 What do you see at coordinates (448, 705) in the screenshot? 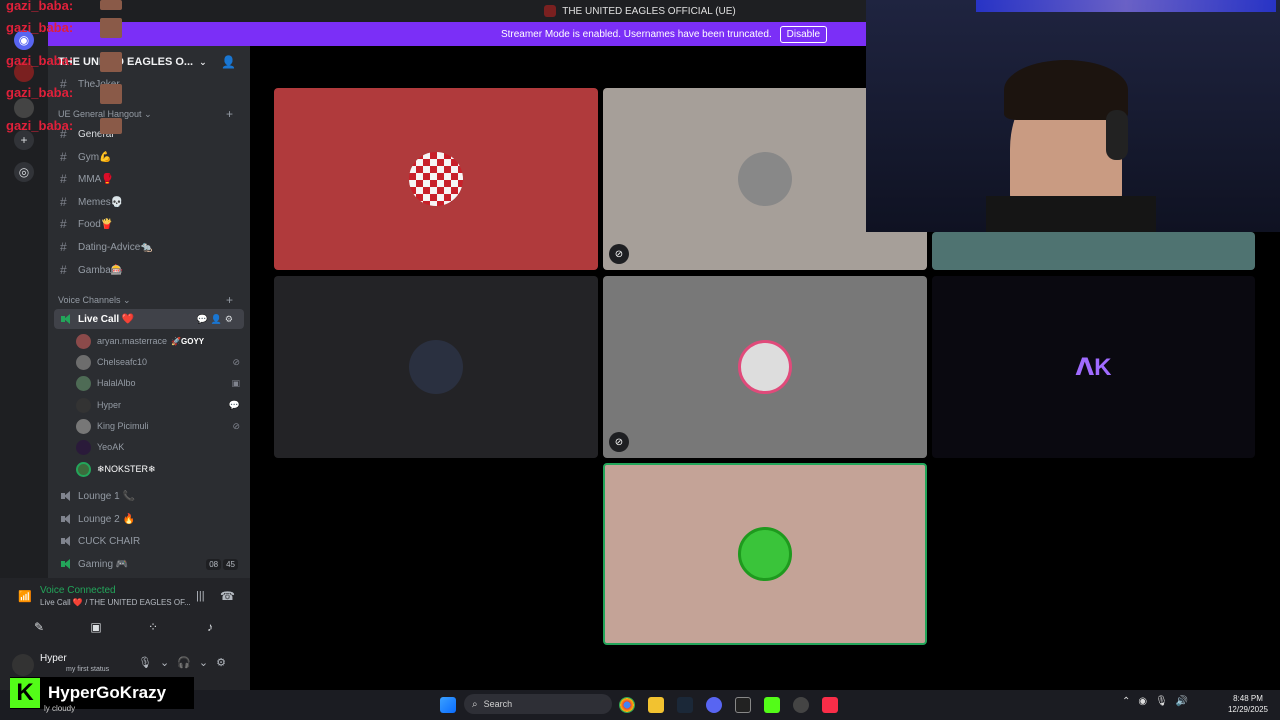
I see `start-icon` at bounding box center [448, 705].